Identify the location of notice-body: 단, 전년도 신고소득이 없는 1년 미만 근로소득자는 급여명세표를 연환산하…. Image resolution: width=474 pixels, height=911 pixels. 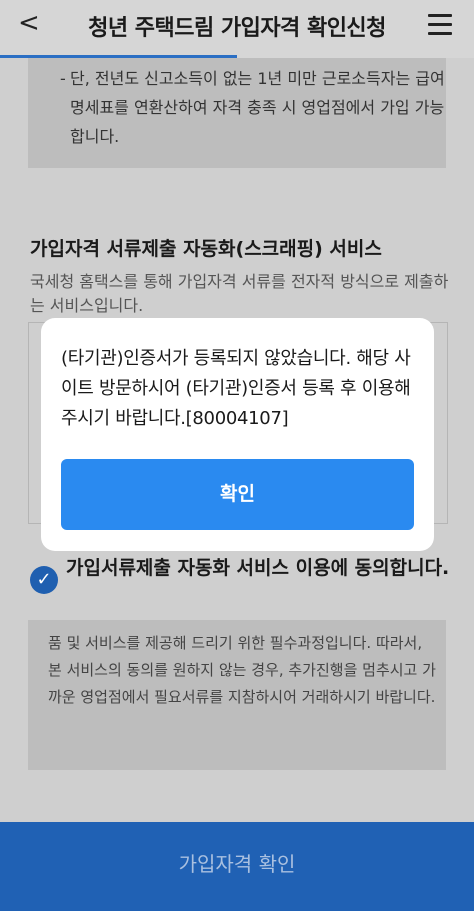
(257, 107).